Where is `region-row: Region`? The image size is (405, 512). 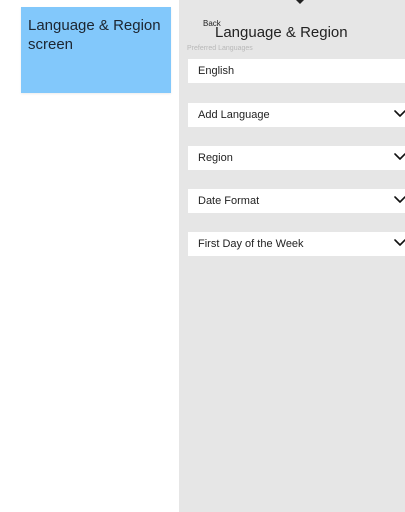 region-row: Region is located at coordinates (296, 158).